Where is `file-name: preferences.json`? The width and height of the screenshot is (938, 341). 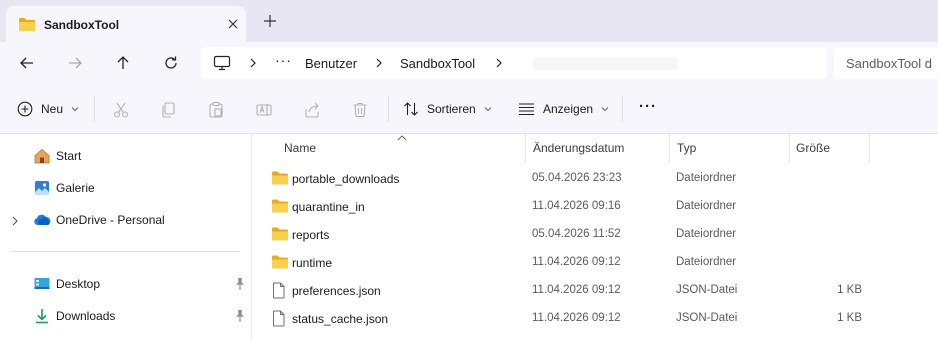
file-name: preferences.json is located at coordinates (336, 291).